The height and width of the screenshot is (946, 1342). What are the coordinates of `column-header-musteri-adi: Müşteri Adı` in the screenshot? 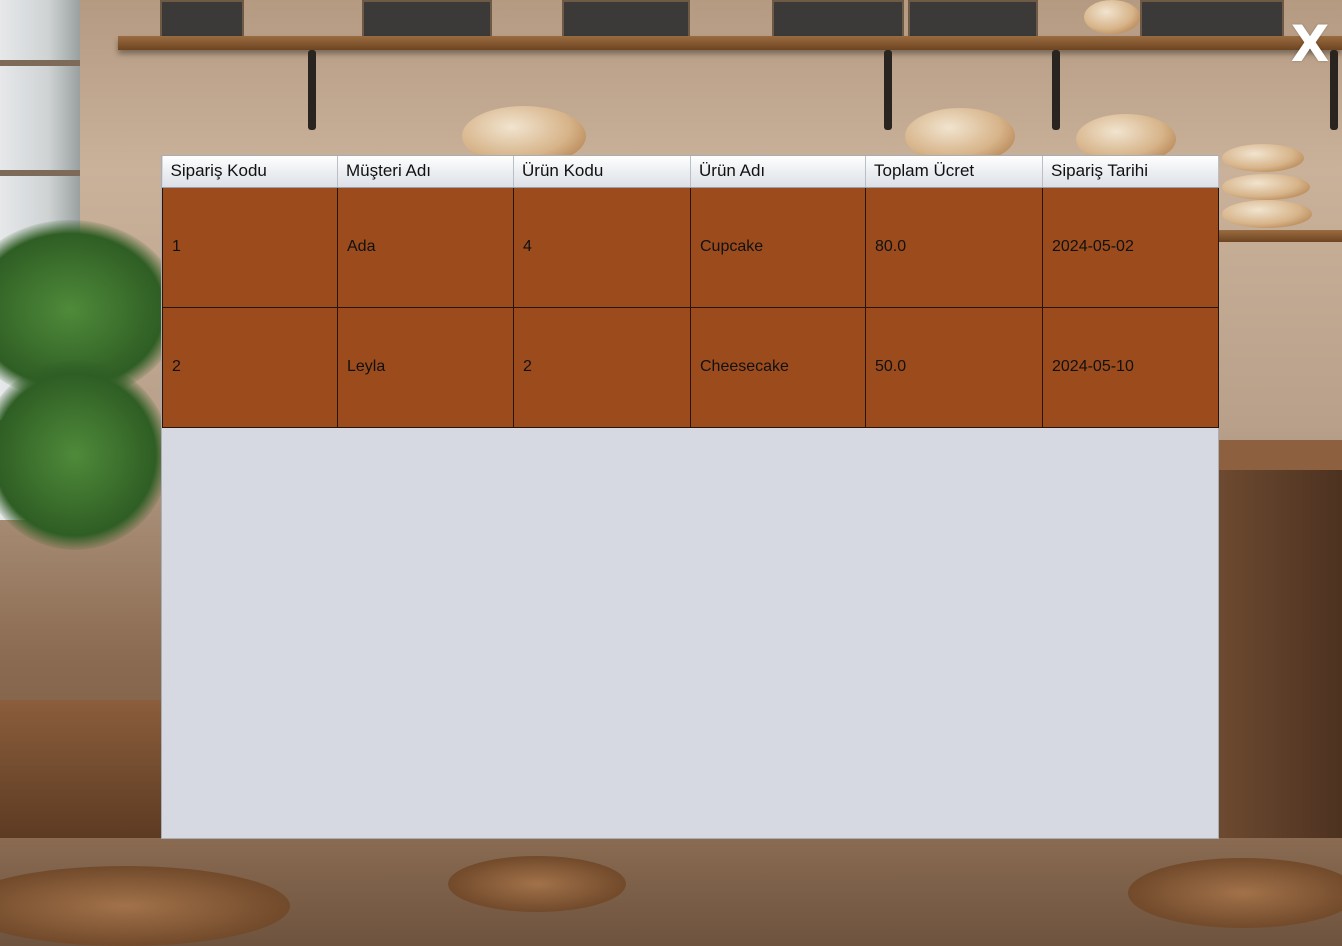 It's located at (425, 172).